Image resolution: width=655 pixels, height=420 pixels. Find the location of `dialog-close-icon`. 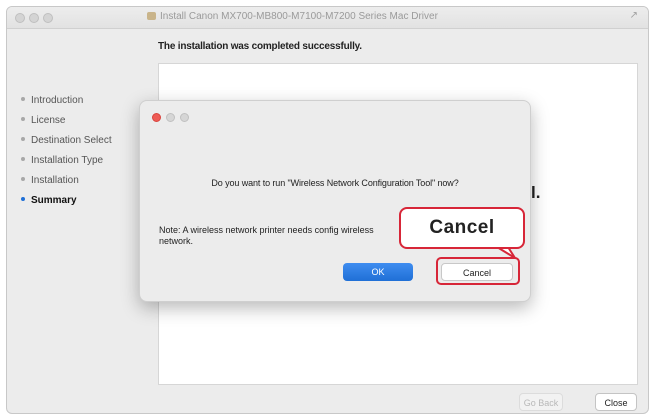

dialog-close-icon is located at coordinates (156, 117).